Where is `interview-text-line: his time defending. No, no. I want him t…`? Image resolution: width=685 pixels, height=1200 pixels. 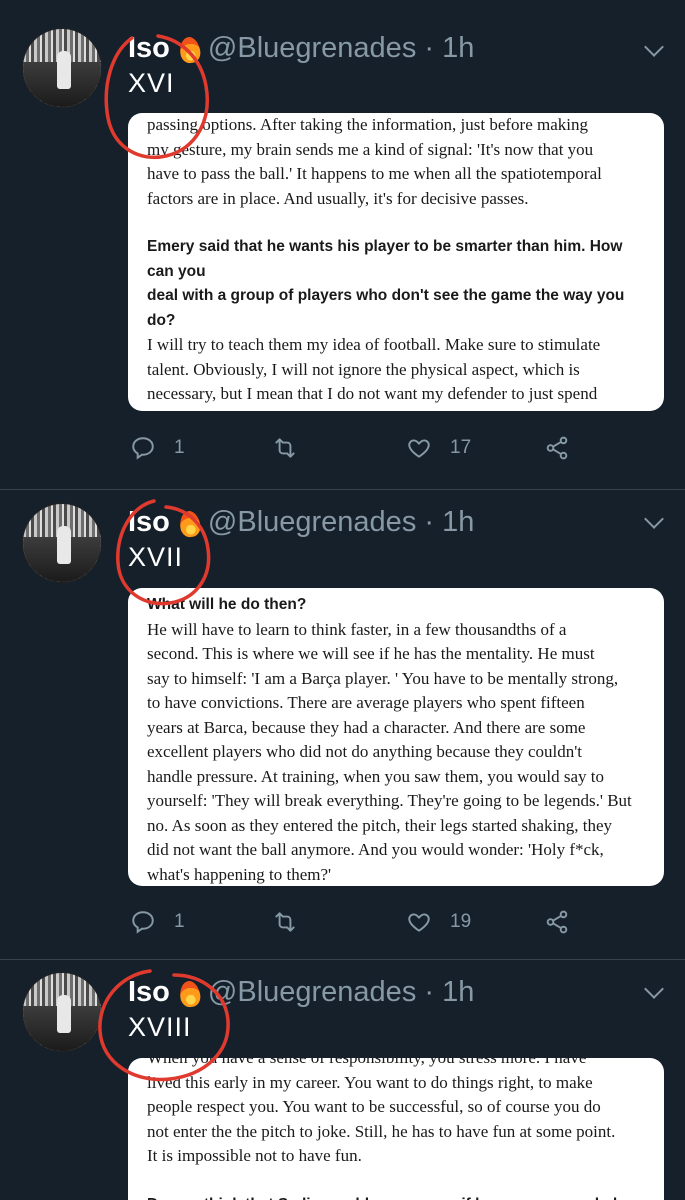
interview-text-line: his time defending. No, no. I want him t… is located at coordinates (396, 409).